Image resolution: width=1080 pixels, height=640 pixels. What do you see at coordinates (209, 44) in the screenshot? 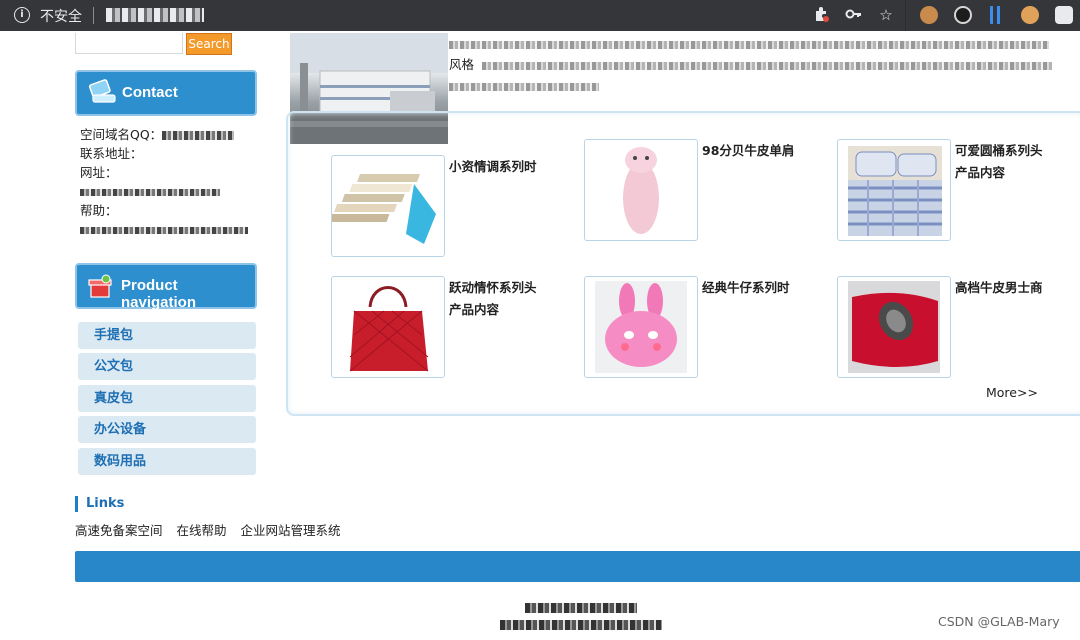
I see `search-button: Search` at bounding box center [209, 44].